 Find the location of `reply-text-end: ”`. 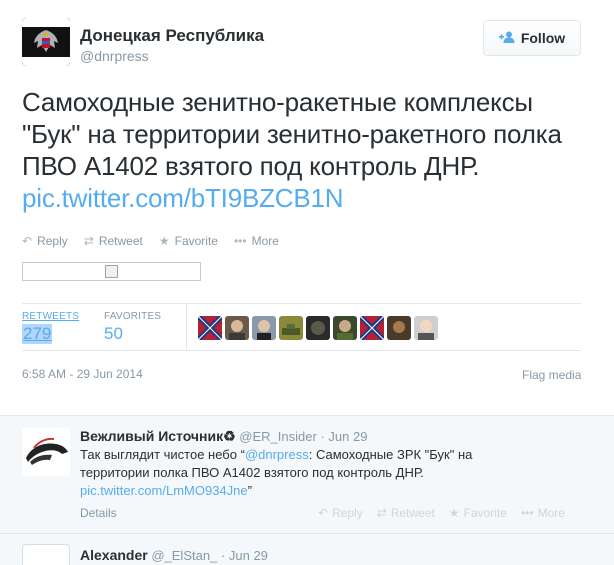

reply-text-end: ” is located at coordinates (249, 490).